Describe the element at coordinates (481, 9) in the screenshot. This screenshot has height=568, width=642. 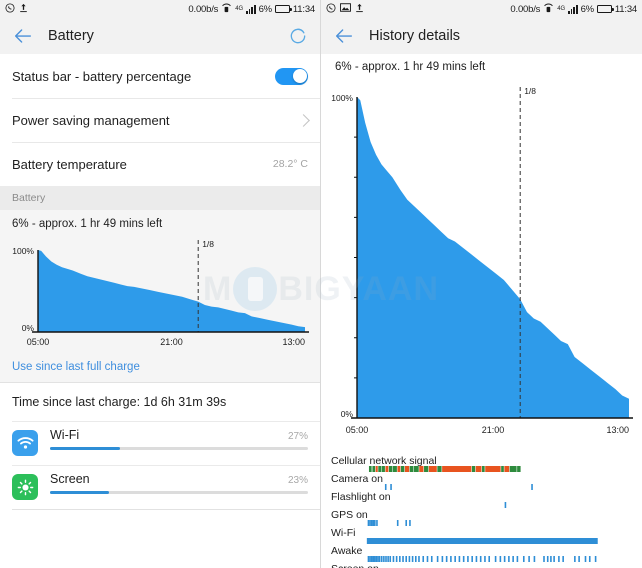
I see `status-bar-right: 0.00b/s 4G 6% 11:34` at that location.